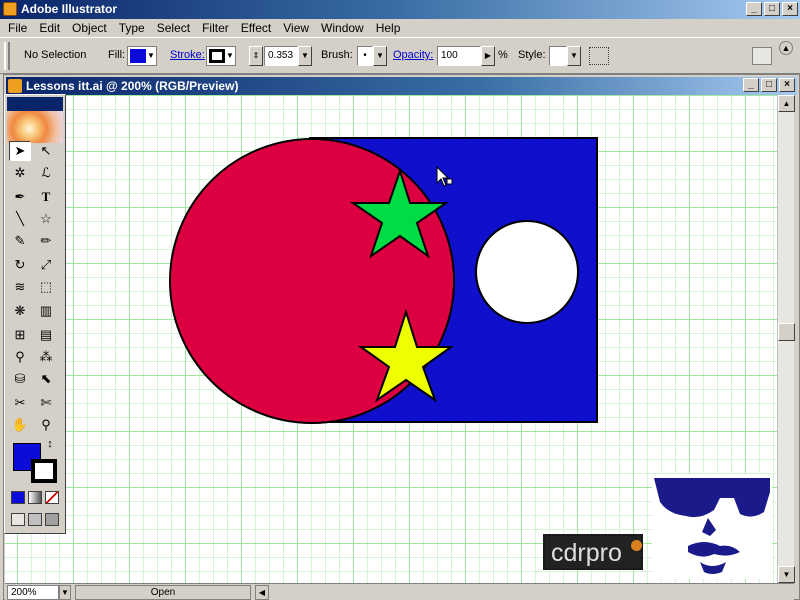  I want to click on scroll-left-button: ◀, so click(262, 592).